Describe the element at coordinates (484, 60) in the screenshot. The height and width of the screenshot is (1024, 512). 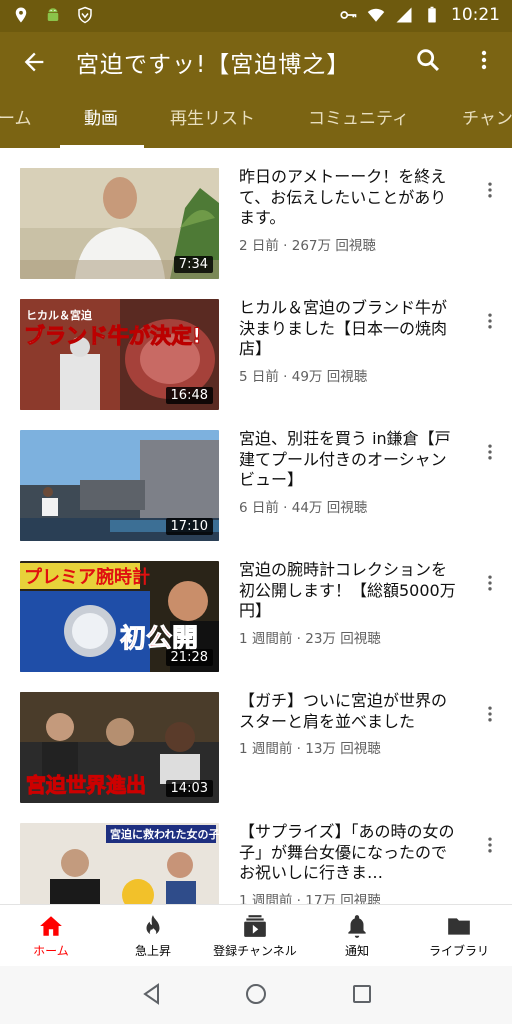
I see `more-vert-icon` at that location.